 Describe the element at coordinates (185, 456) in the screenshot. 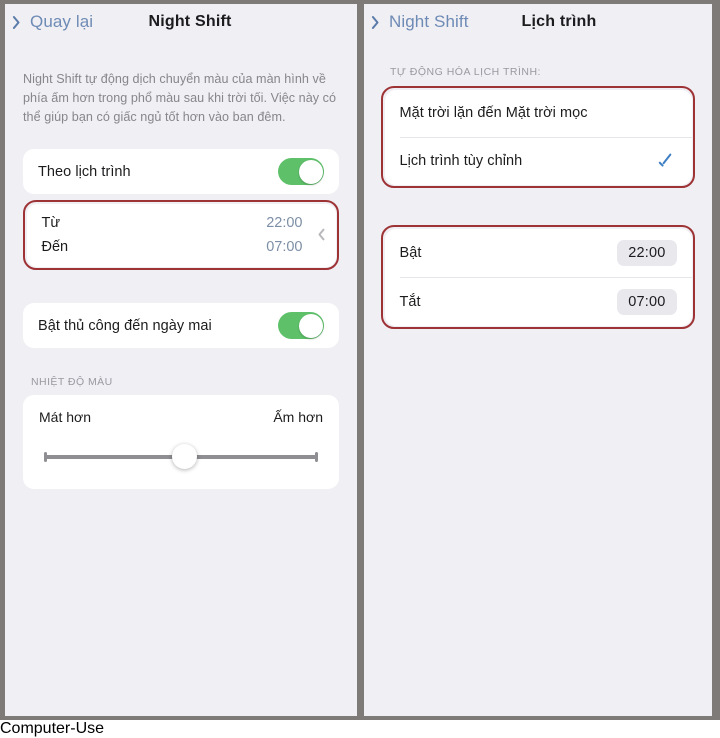

I see `slider-thumb` at that location.